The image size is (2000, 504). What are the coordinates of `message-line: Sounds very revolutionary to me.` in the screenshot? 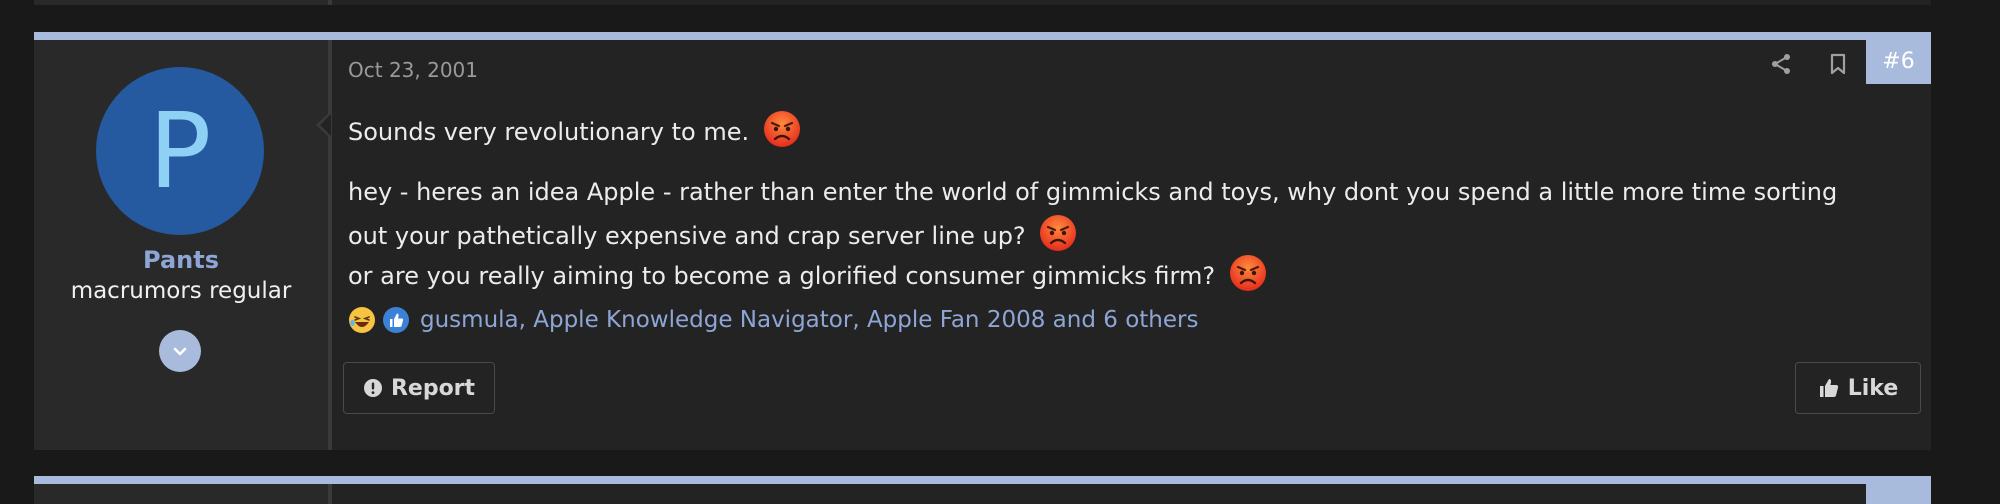 It's located at (574, 129).